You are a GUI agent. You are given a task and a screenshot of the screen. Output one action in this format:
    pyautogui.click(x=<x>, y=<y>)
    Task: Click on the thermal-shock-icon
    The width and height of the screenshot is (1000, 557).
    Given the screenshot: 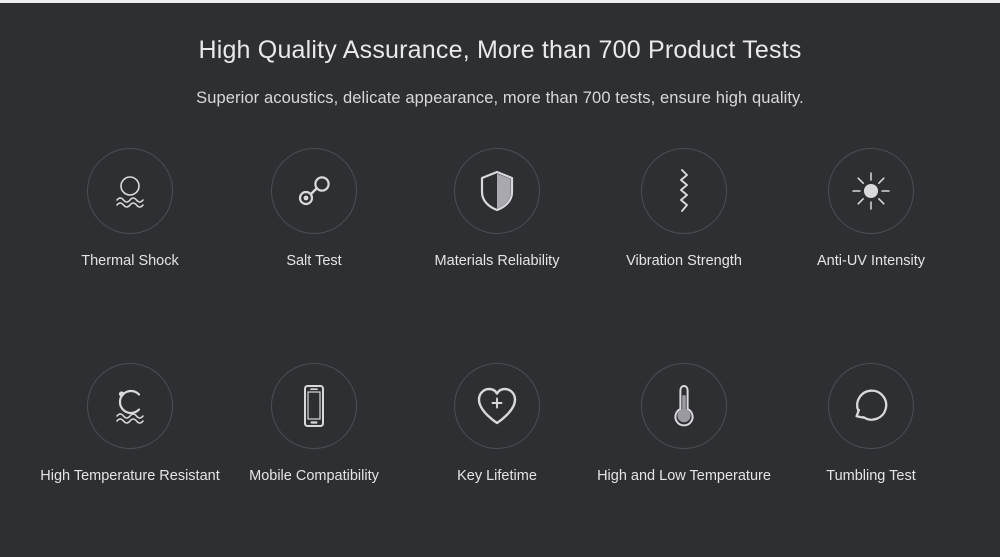 What is the action you would take?
    pyautogui.click(x=130, y=191)
    